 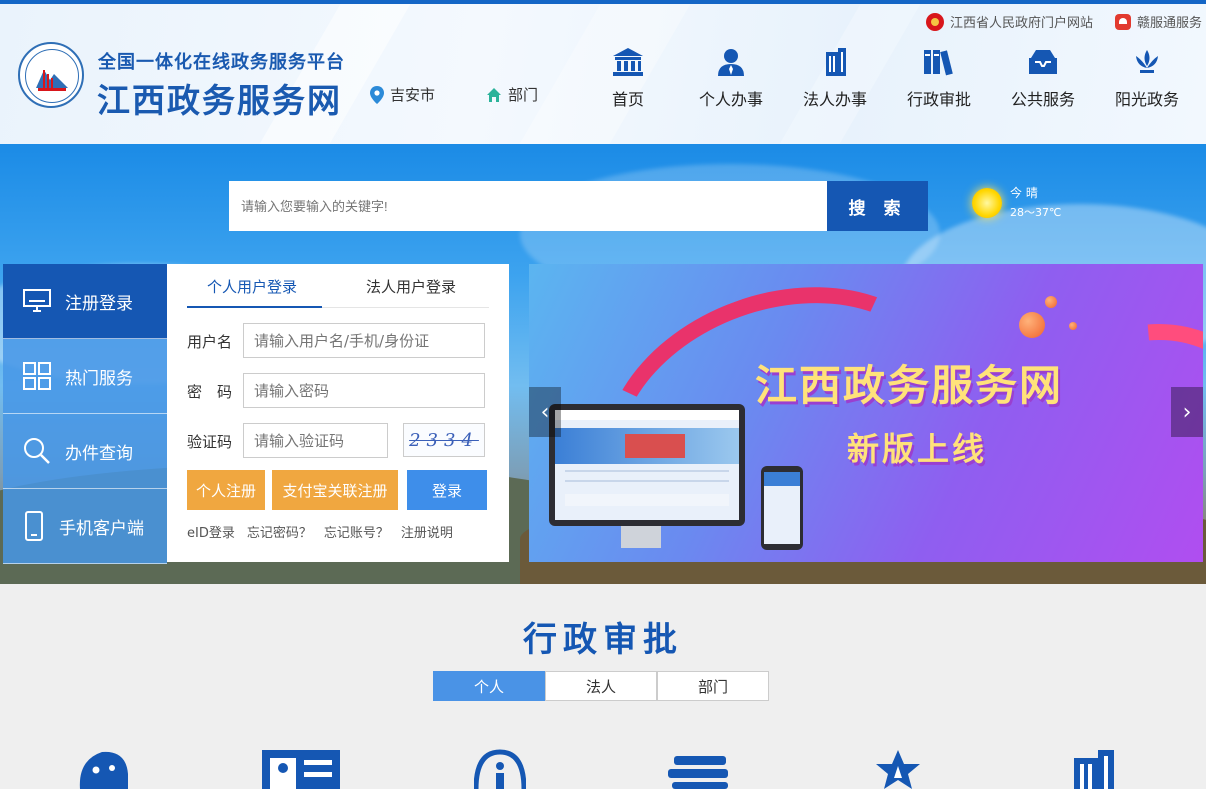 What do you see at coordinates (1089, 416) in the screenshot?
I see `banner-ribbon` at bounding box center [1089, 416].